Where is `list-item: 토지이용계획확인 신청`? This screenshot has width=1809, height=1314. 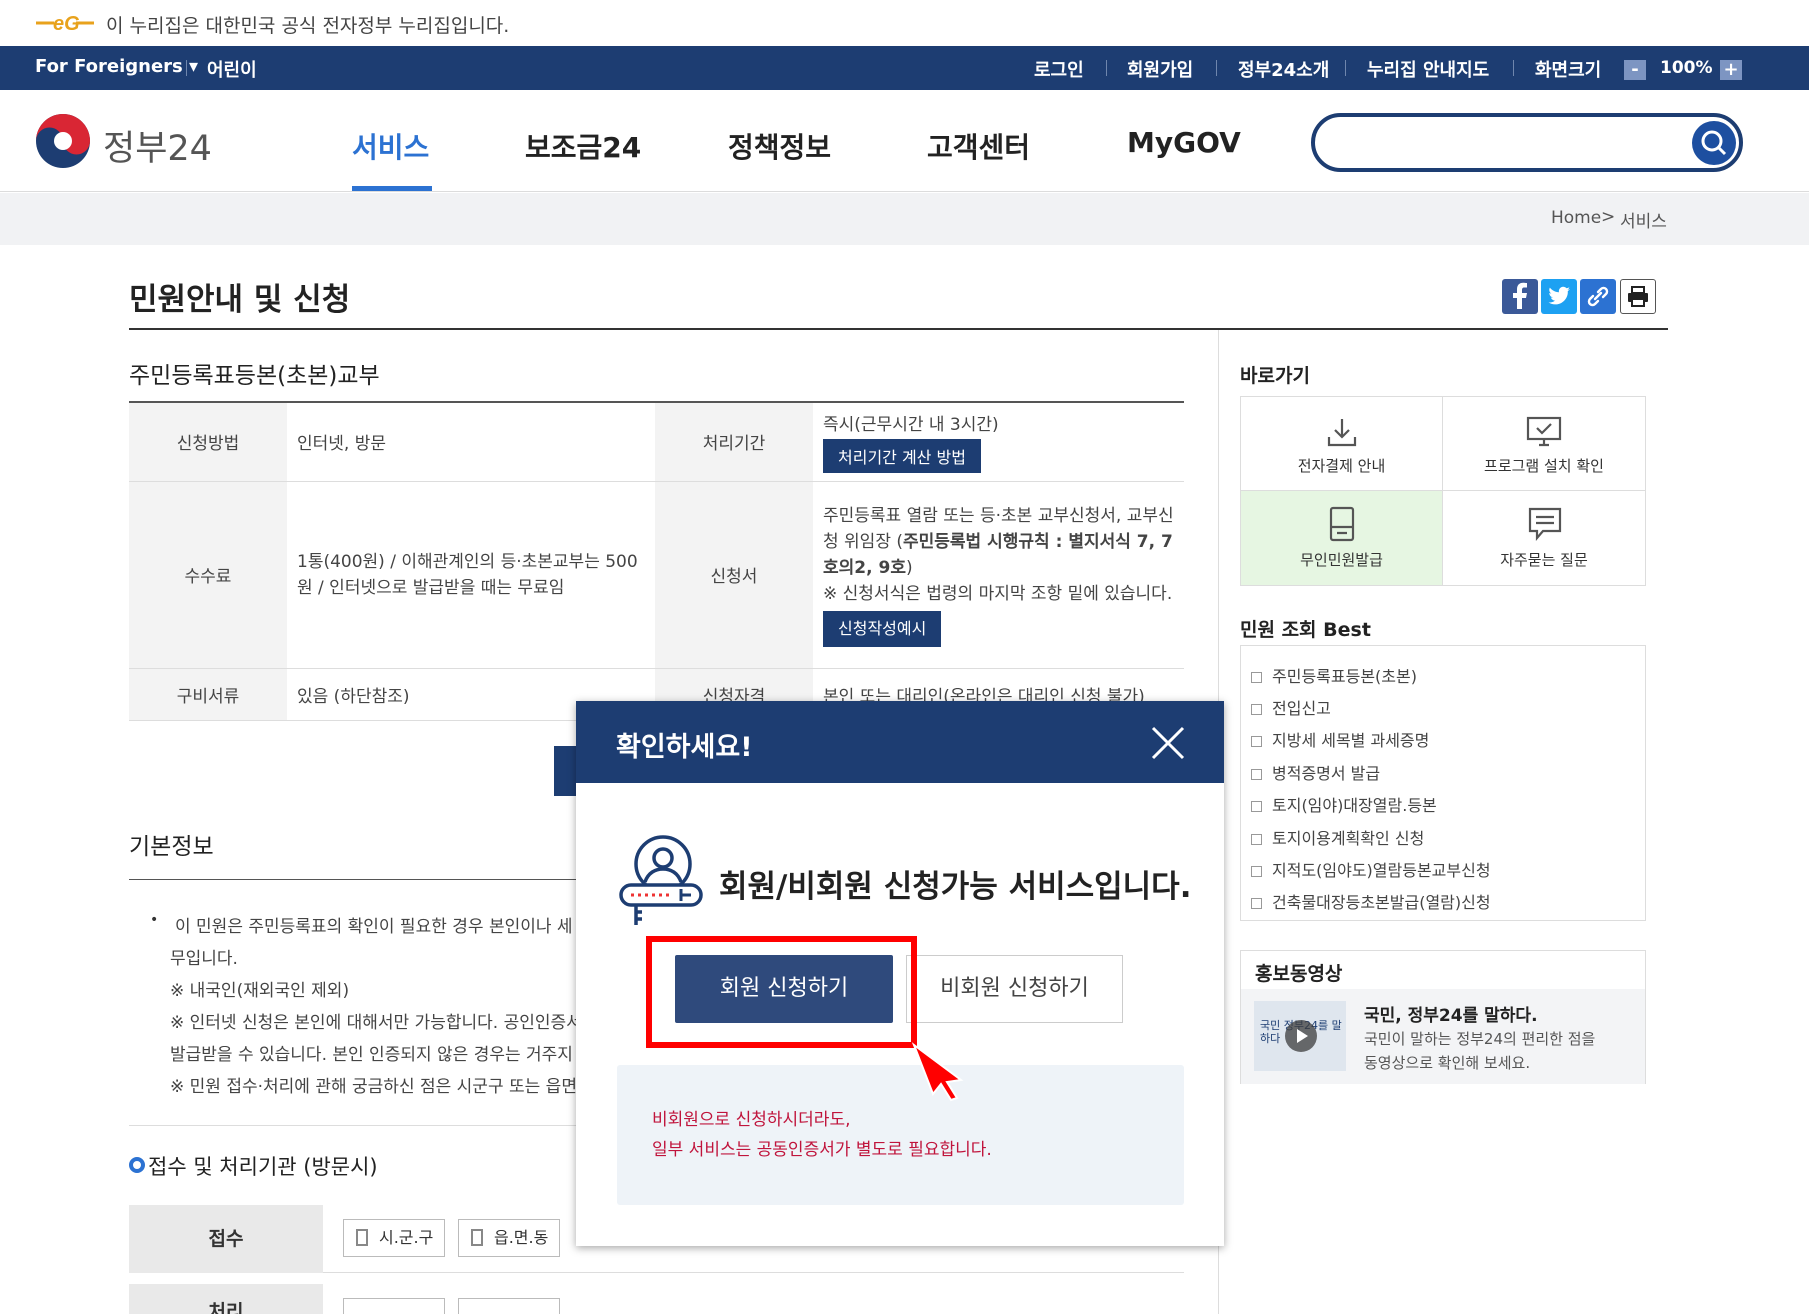
list-item: 토지이용계획확인 신청 is located at coordinates (1337, 837).